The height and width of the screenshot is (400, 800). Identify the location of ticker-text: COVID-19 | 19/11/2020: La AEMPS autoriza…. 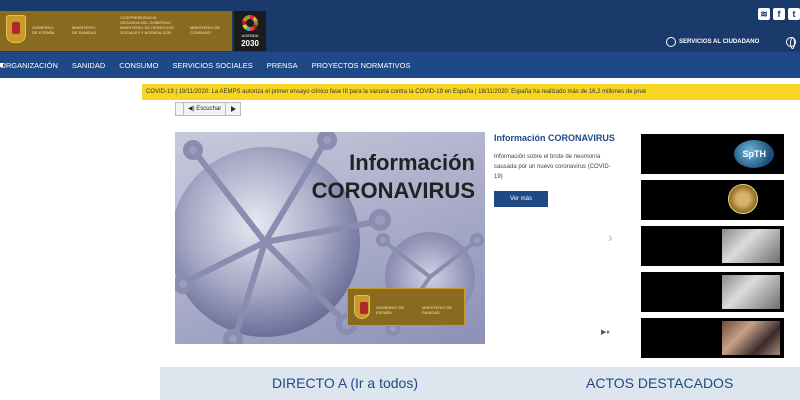
(396, 92).